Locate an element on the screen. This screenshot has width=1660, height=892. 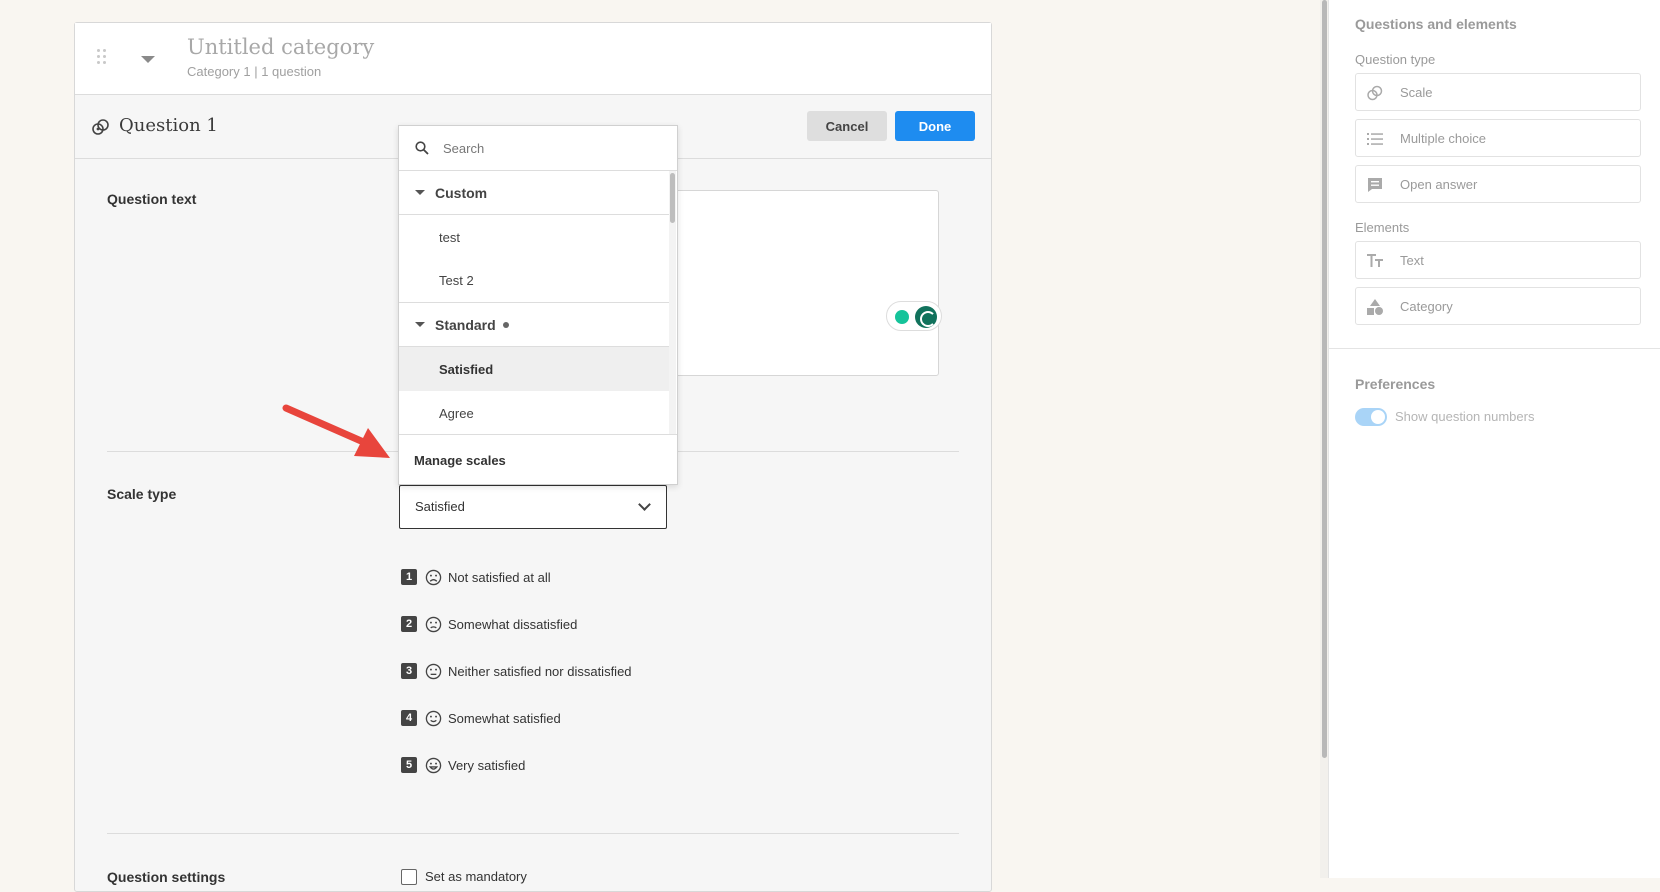
grammarly-icon is located at coordinates (926, 317).